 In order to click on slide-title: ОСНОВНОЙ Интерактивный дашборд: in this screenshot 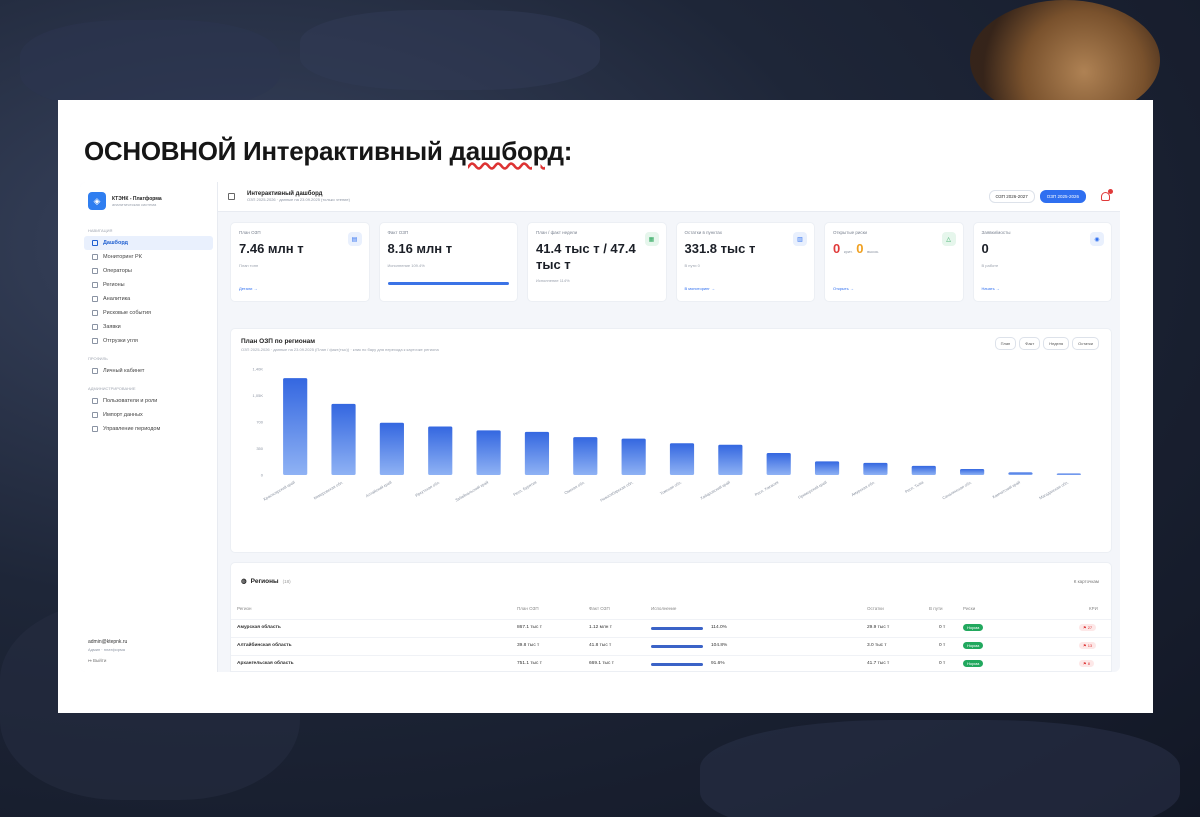, I will do `click(328, 151)`.